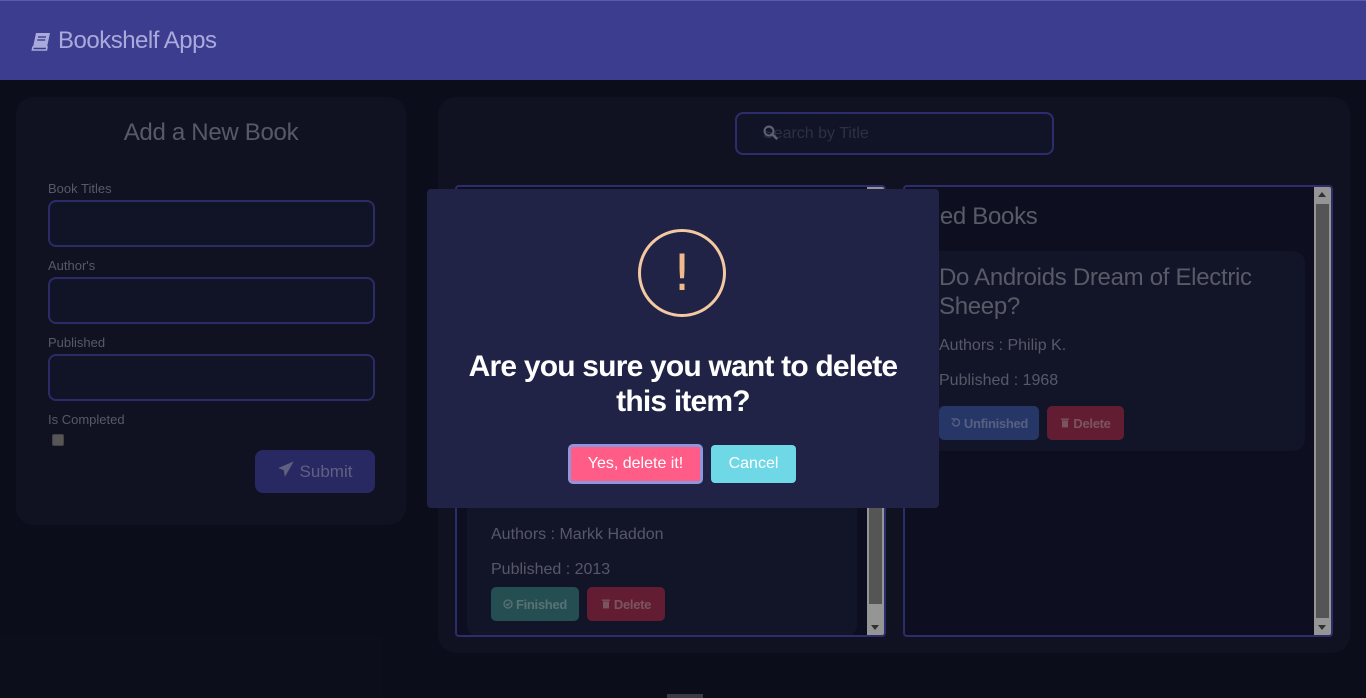 The height and width of the screenshot is (698, 1366). I want to click on brand-title: Bookshelf Apps, so click(137, 40).